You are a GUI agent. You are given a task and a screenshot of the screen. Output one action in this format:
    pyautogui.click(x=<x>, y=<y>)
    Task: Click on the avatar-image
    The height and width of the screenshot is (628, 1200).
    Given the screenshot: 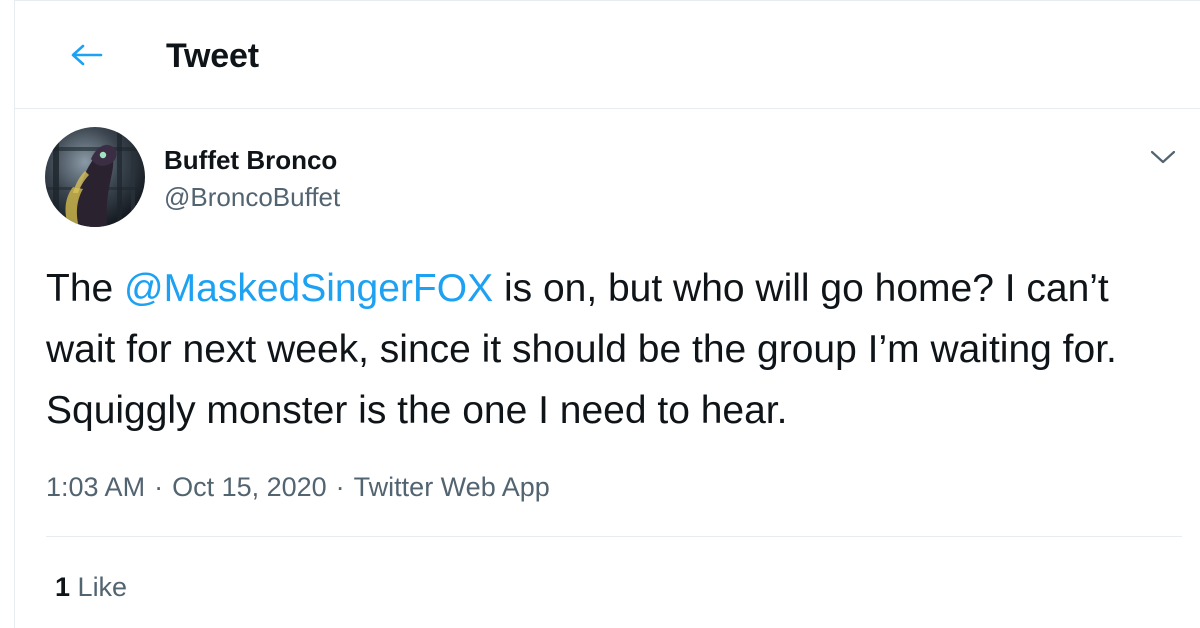 What is the action you would take?
    pyautogui.click(x=95, y=177)
    